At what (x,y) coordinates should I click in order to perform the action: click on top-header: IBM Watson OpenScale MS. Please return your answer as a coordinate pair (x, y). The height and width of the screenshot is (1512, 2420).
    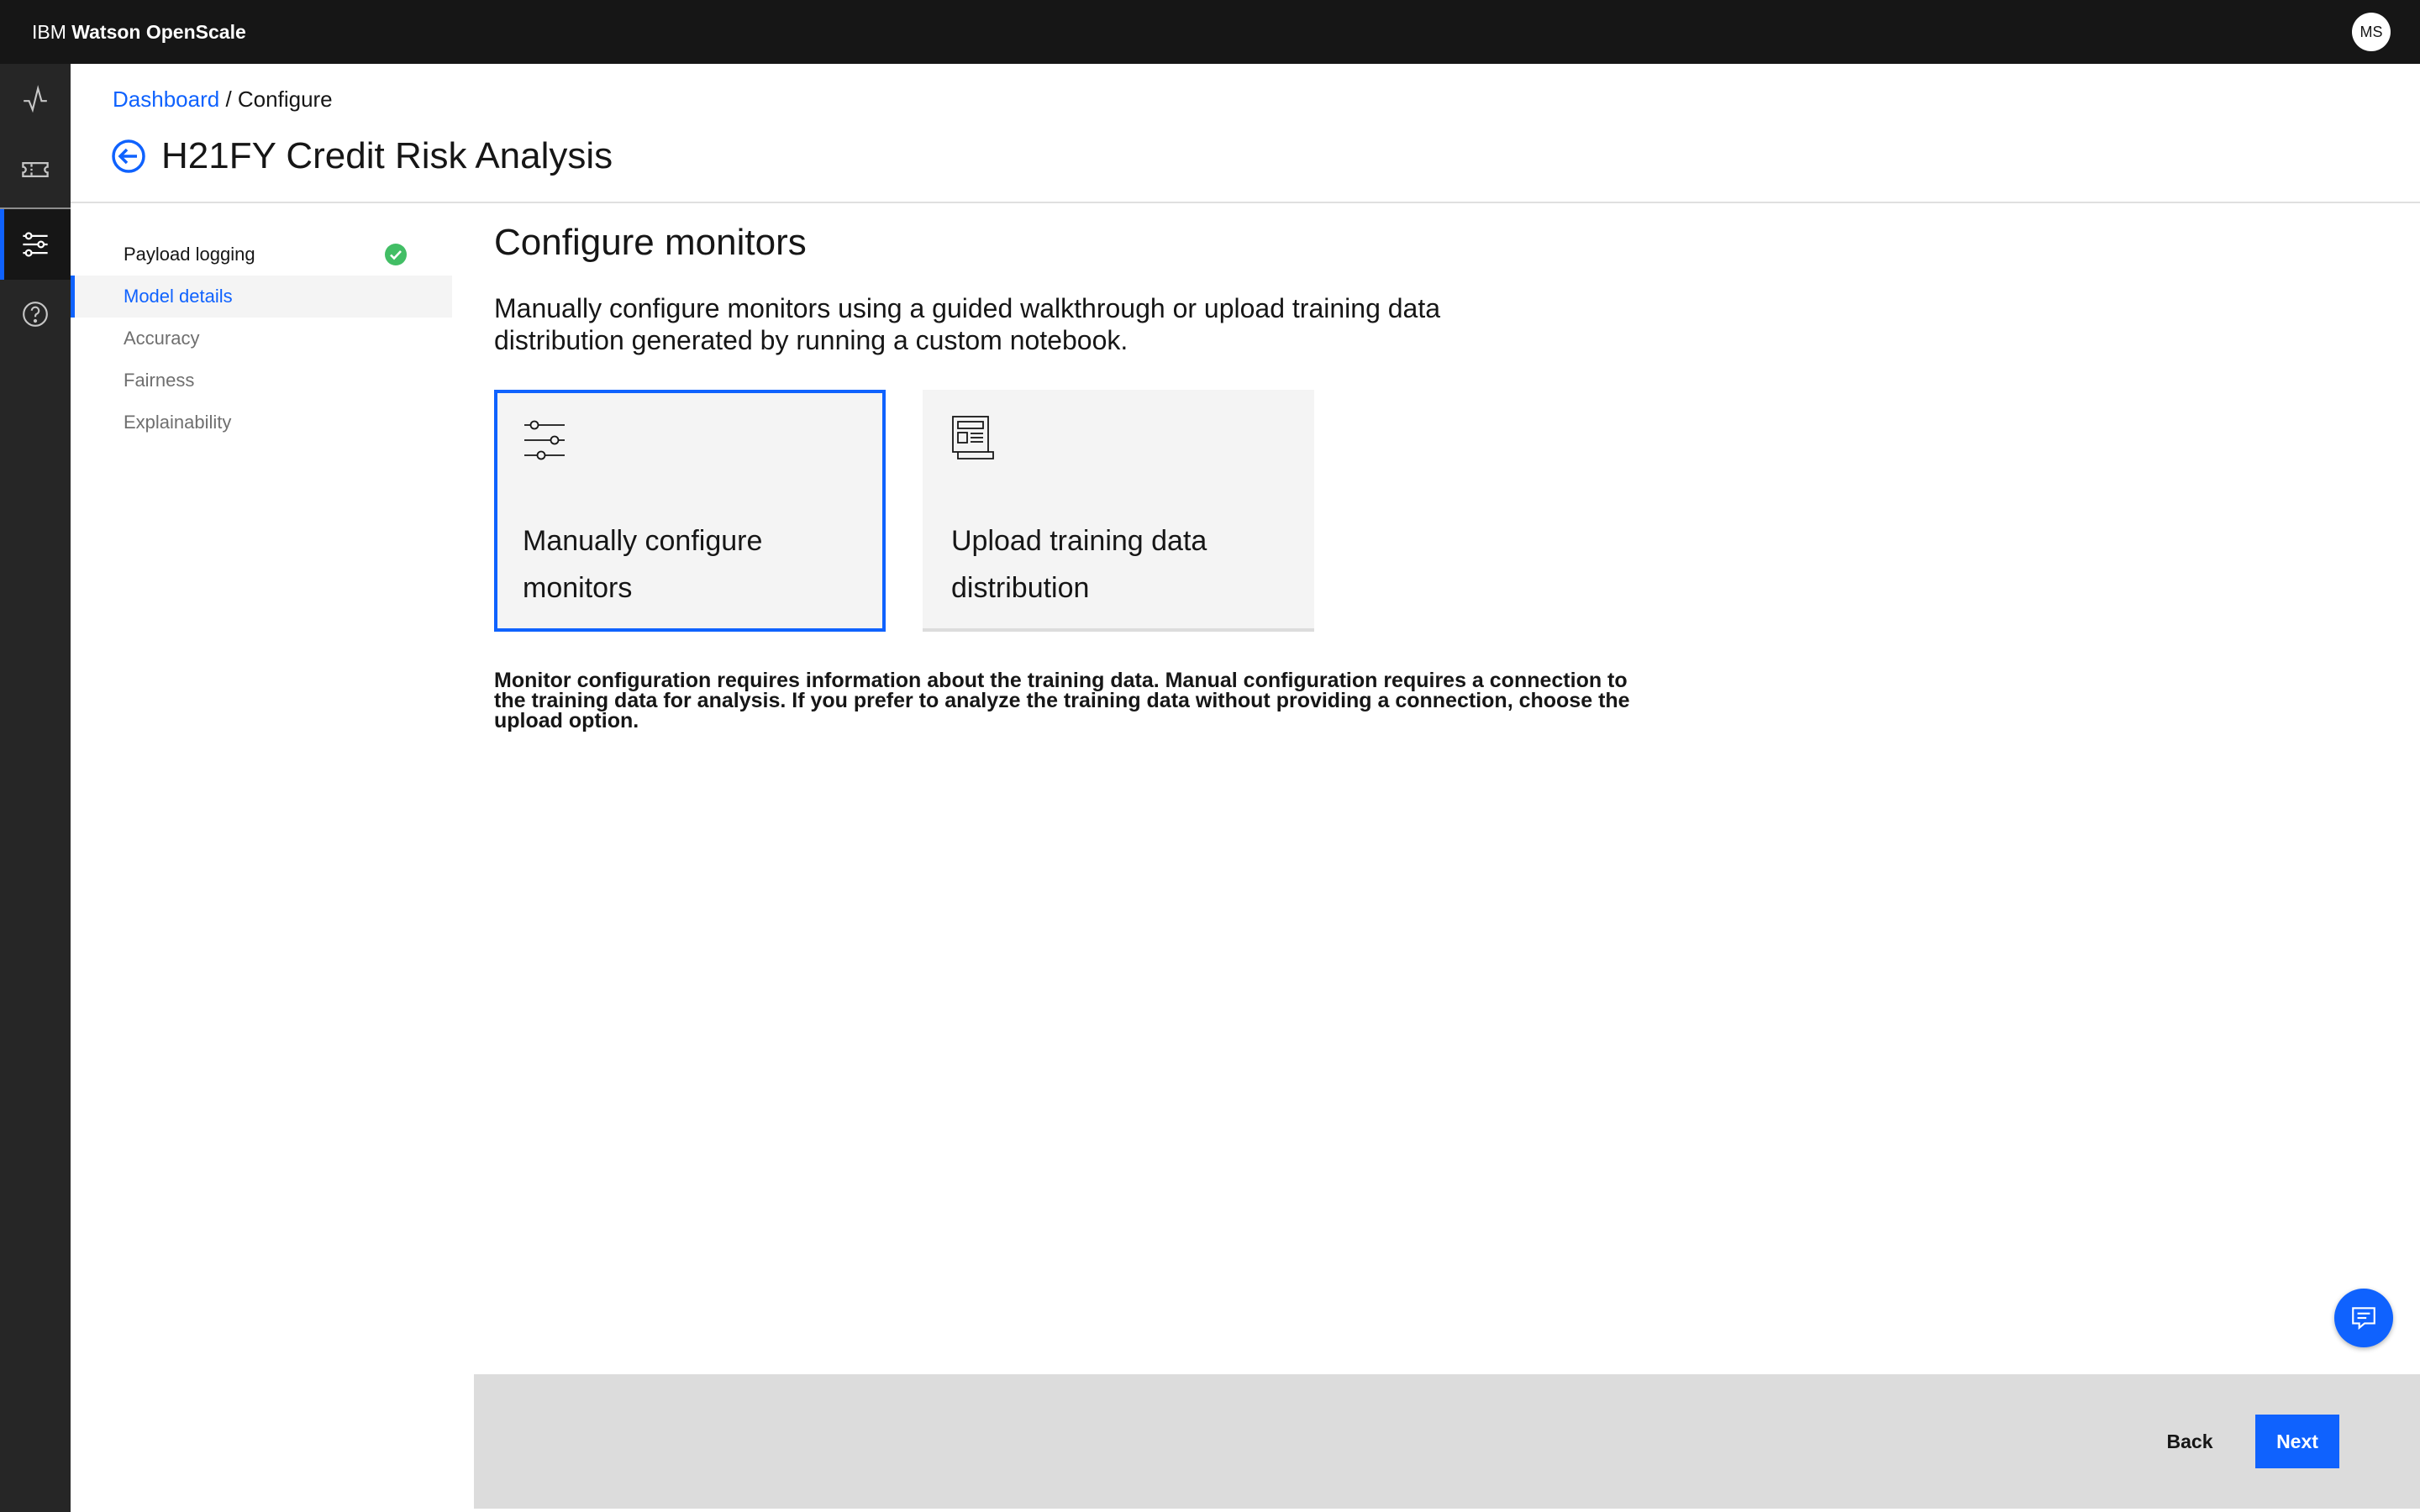
    Looking at the image, I should click on (1210, 32).